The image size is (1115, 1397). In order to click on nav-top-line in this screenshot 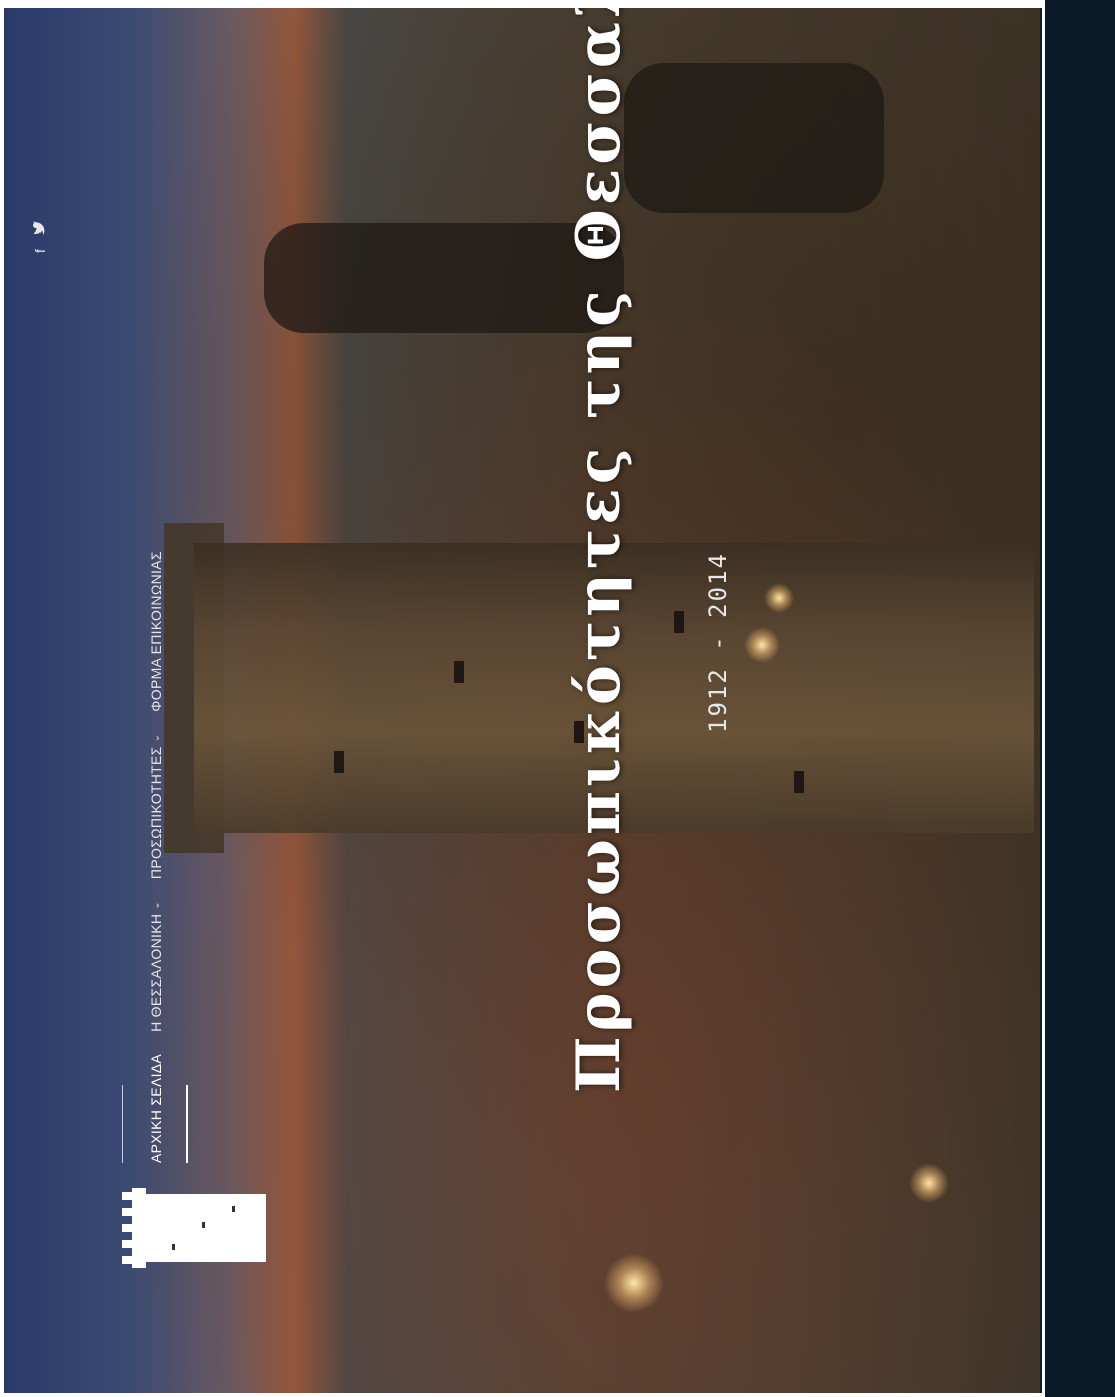, I will do `click(122, 1124)`.